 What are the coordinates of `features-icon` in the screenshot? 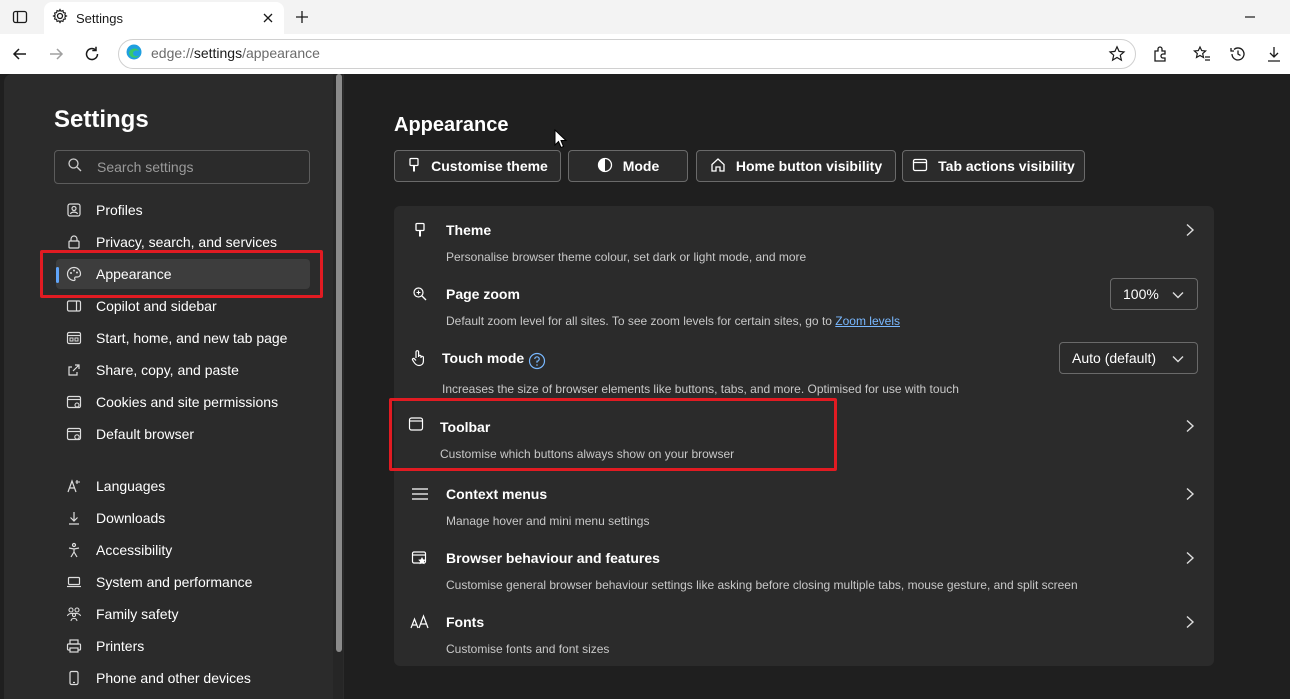 It's located at (420, 558).